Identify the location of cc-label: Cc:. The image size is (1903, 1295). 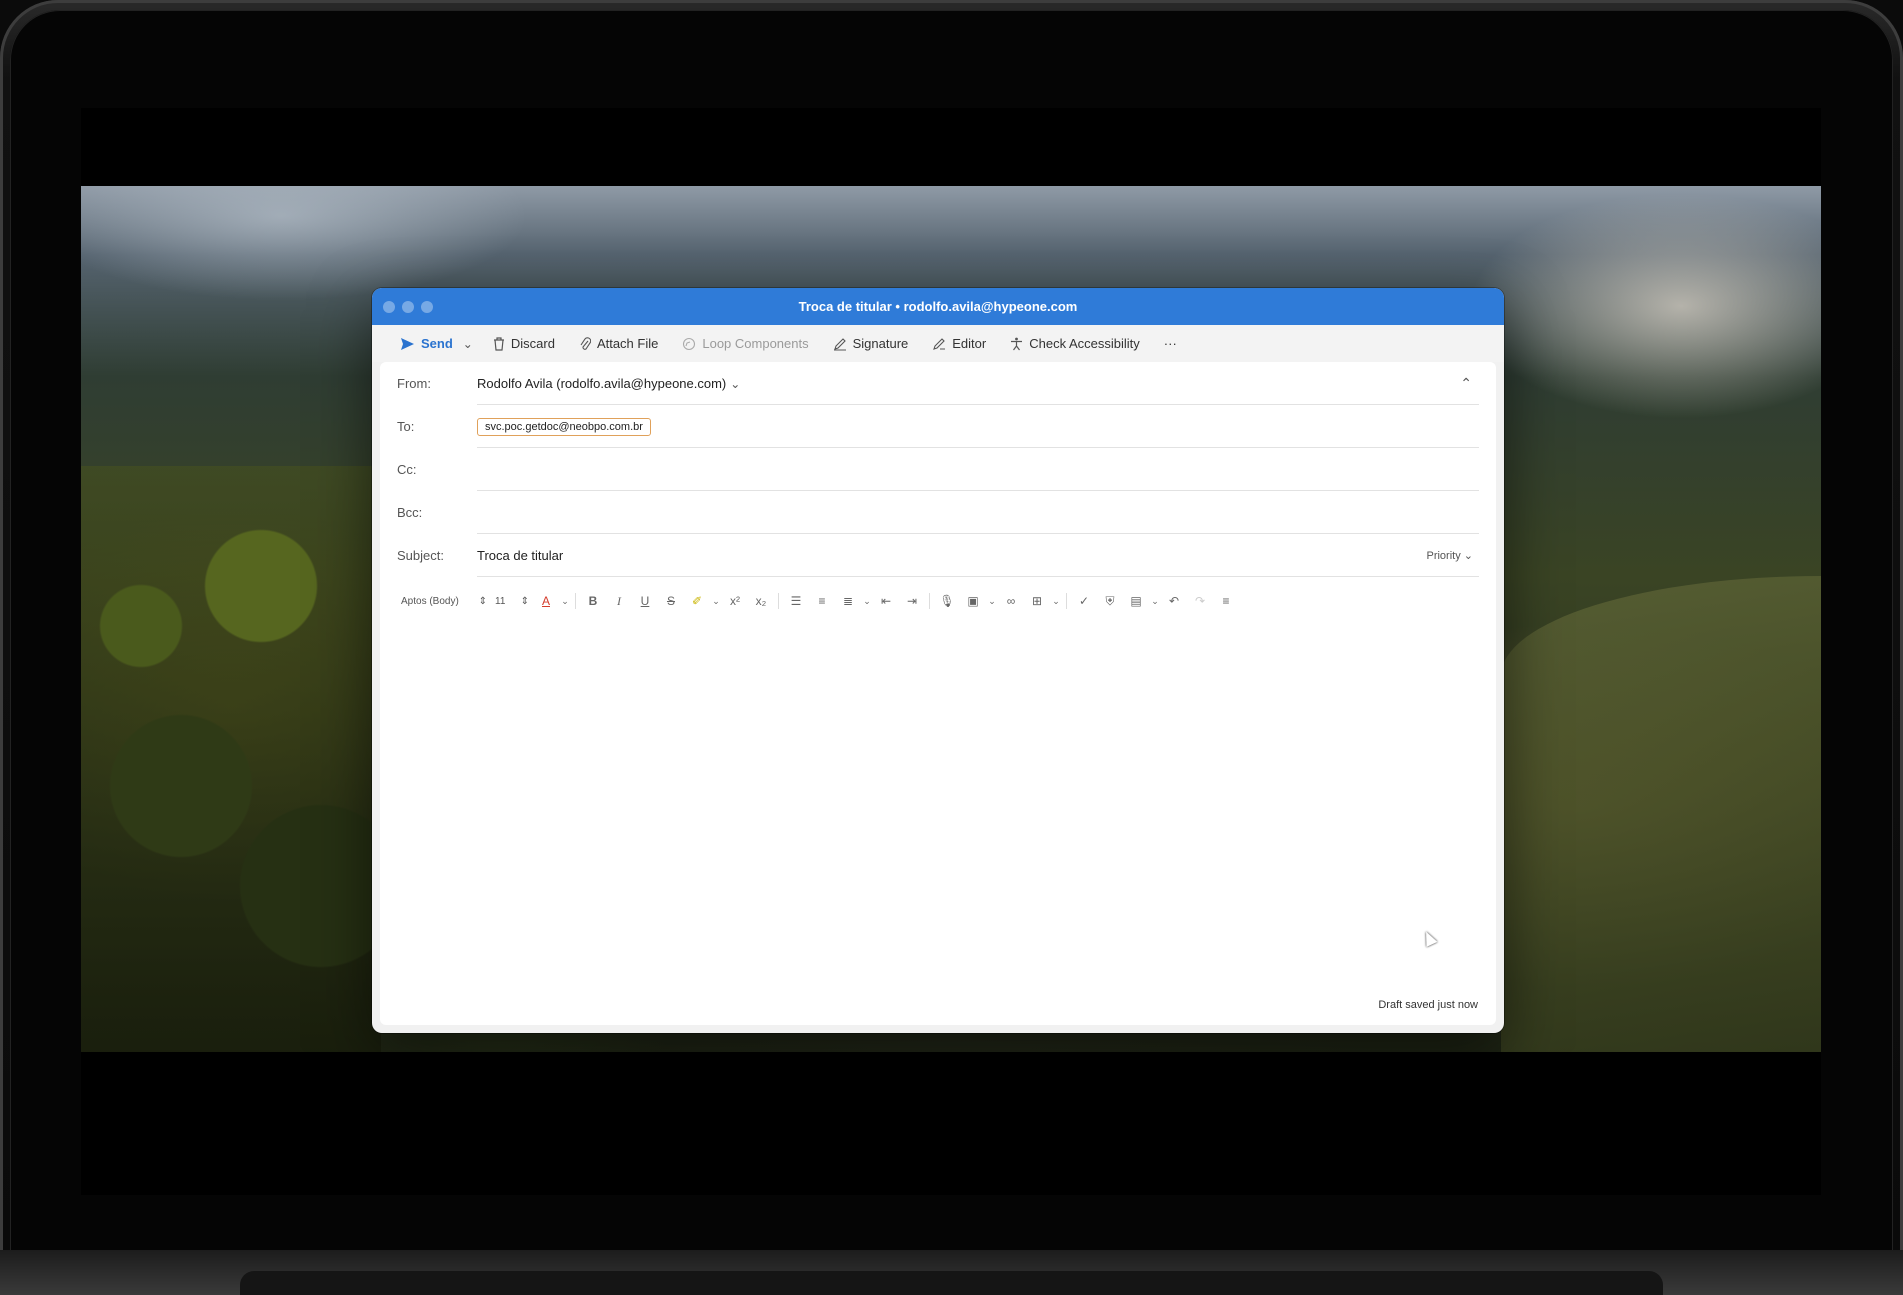
(407, 469).